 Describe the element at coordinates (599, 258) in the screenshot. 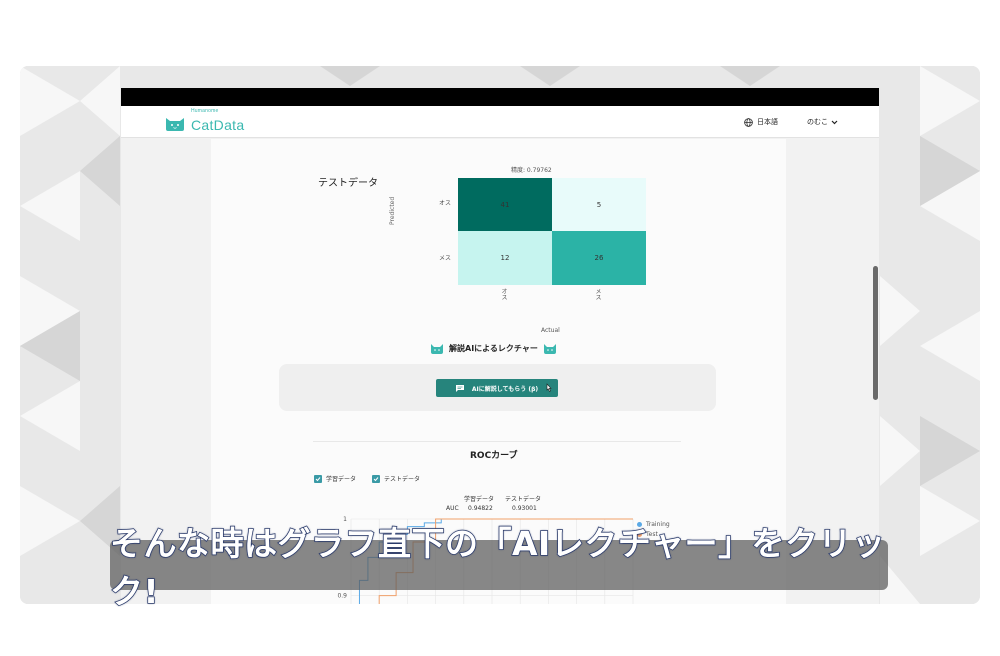

I see `matrix-cell-tn: 26` at that location.